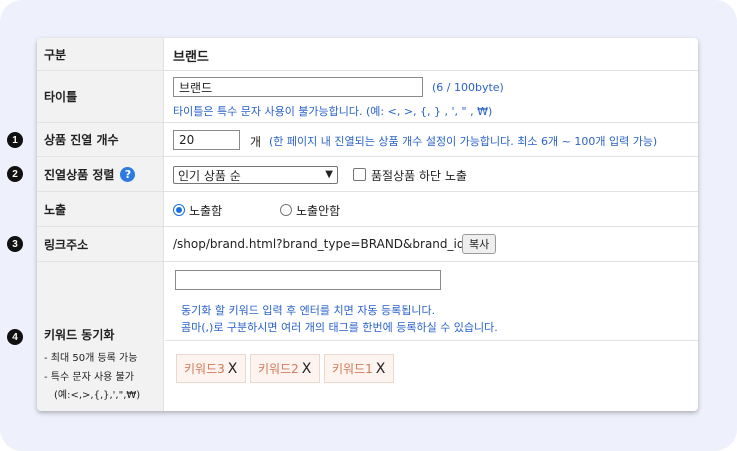 This screenshot has height=451, width=737. Describe the element at coordinates (15, 244) in the screenshot. I see `step-badge-3: 3` at that location.